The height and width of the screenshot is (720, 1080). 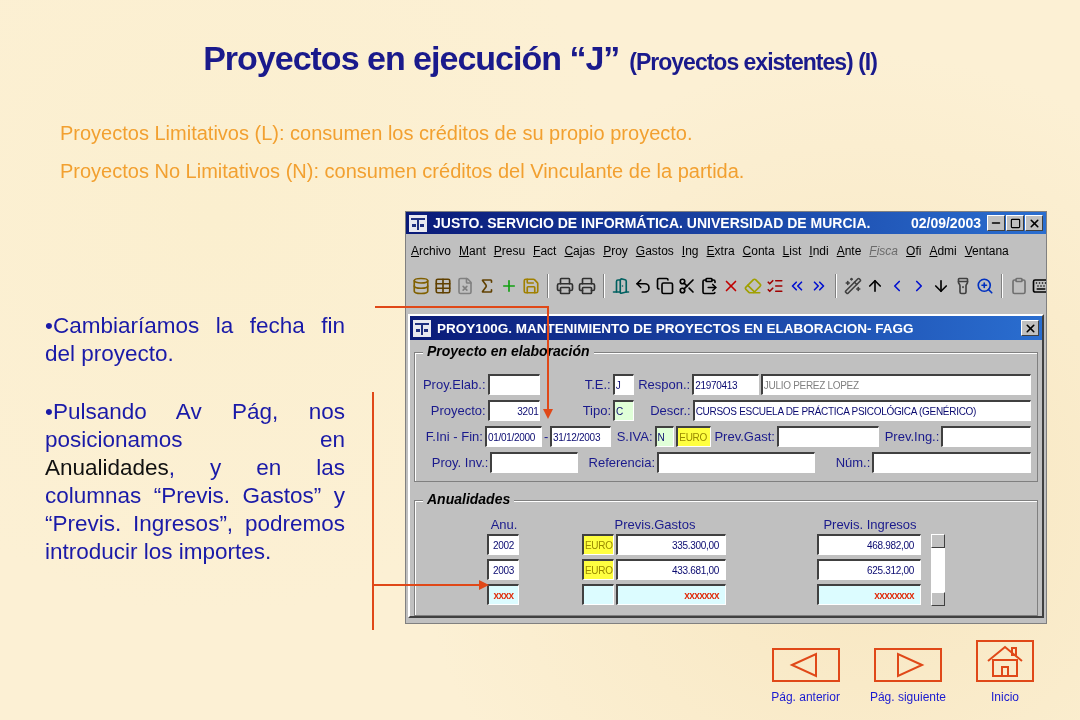 I want to click on field-label: Proy.Elab.:, so click(x=454, y=384).